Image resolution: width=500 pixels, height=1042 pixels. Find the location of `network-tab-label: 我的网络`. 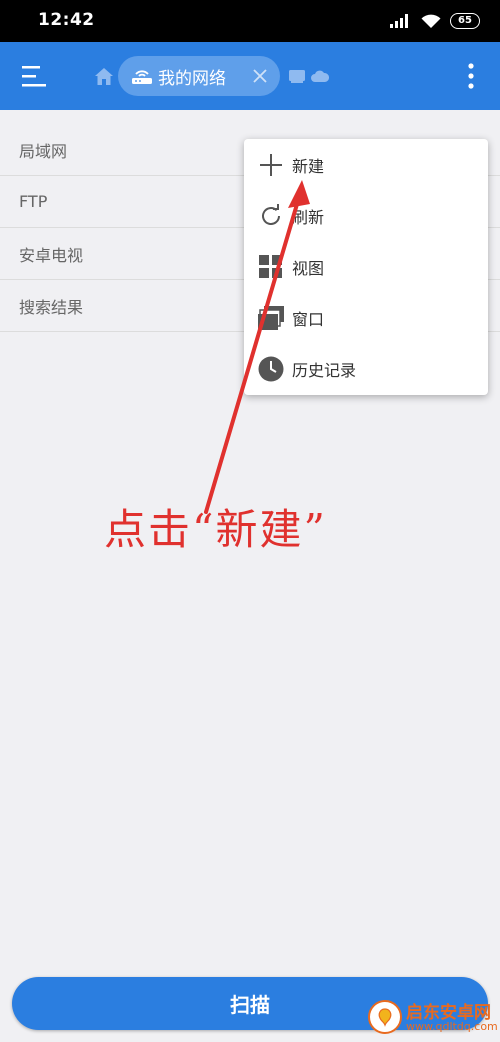

network-tab-label: 我的网络 is located at coordinates (192, 78).